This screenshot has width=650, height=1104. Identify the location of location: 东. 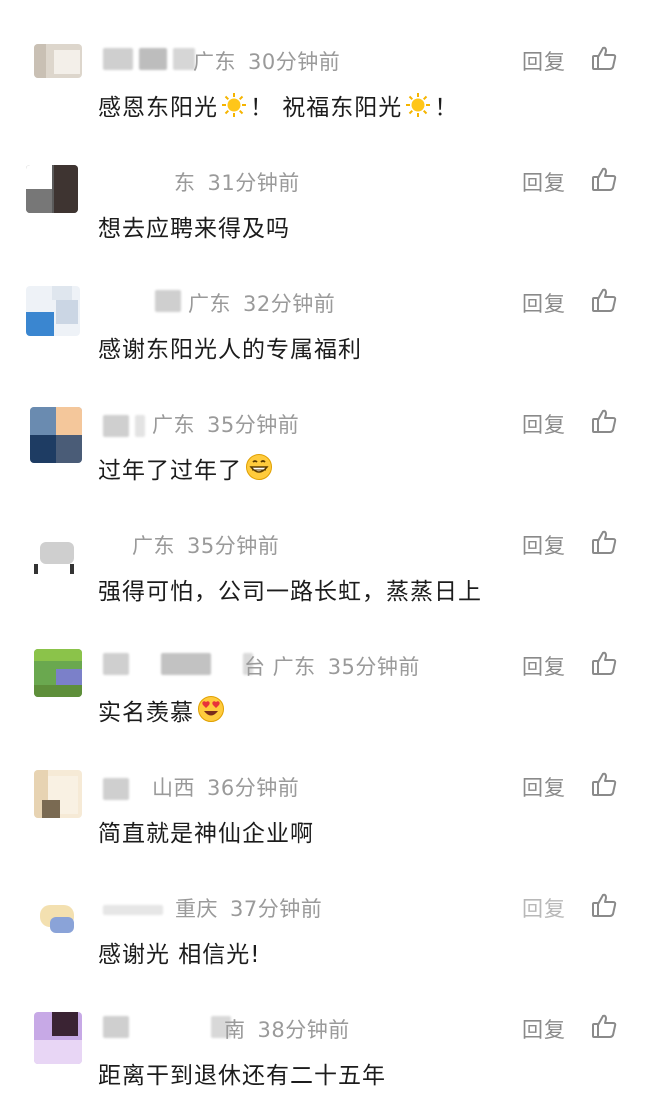
(185, 183).